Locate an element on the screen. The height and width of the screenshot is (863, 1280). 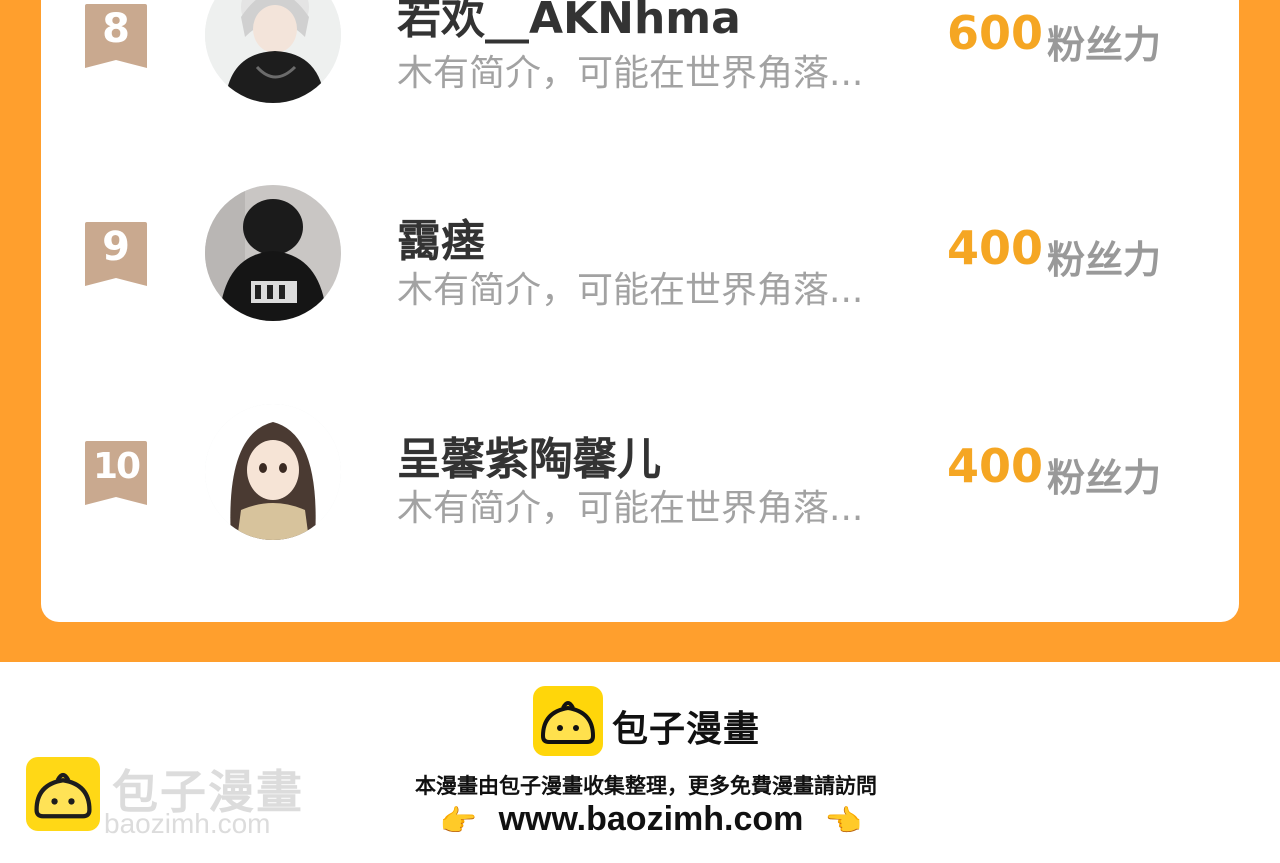
anime-girl-scarf-avatar is located at coordinates (273, 472).